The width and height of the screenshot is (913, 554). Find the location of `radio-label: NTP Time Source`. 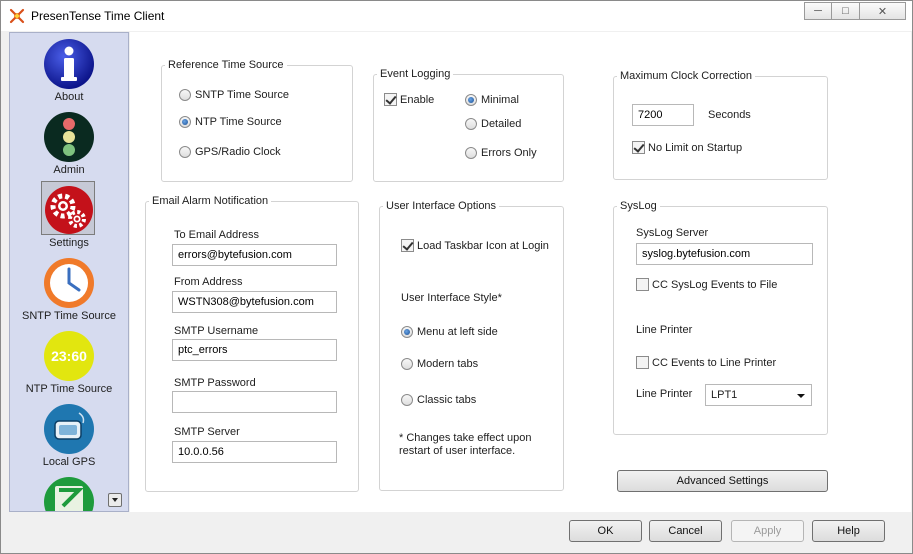

radio-label: NTP Time Source is located at coordinates (238, 122).